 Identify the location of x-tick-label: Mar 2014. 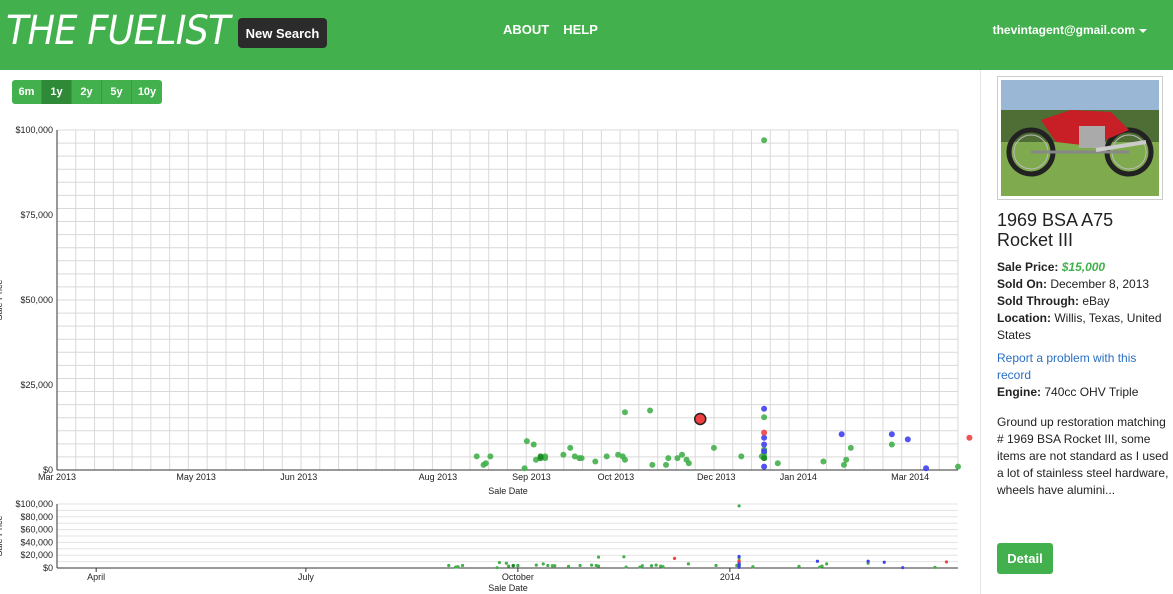
(910, 477).